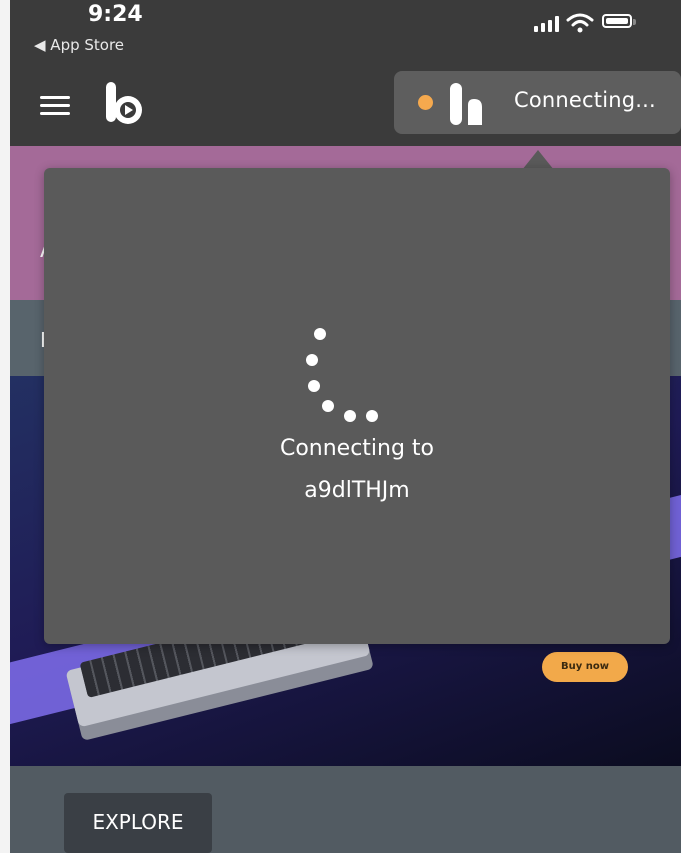  Describe the element at coordinates (357, 490) in the screenshot. I see `device-code: a9dlTHJm` at that location.